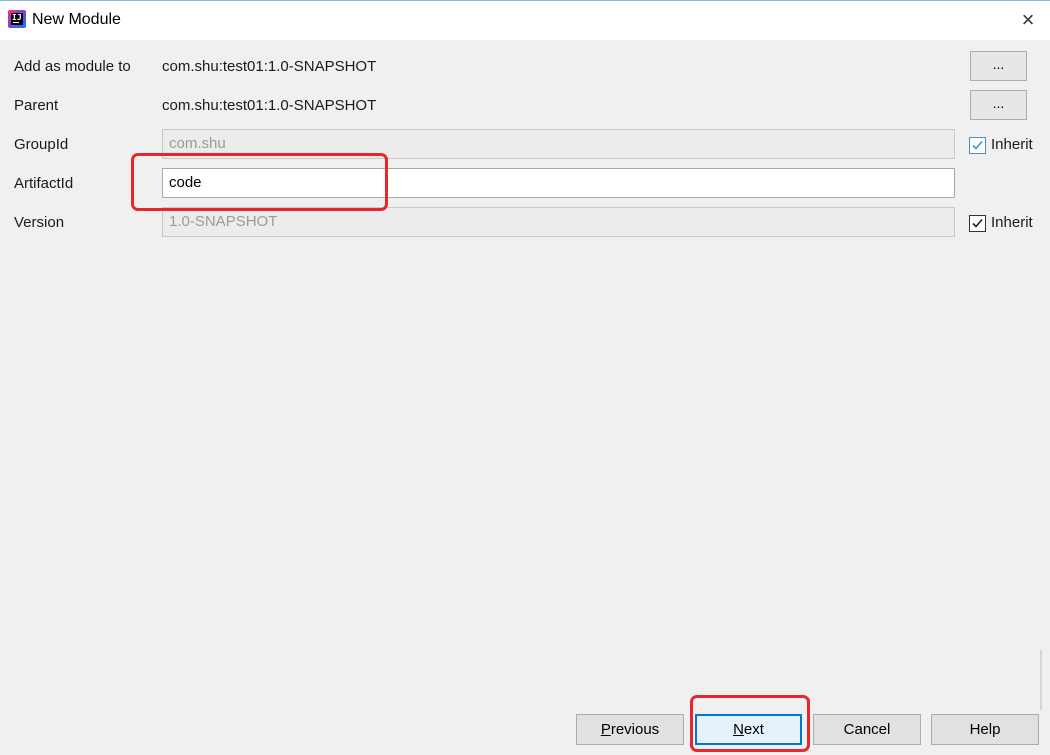 Image resolution: width=1050 pixels, height=755 pixels. I want to click on version-inherit-label: Inherit, so click(1012, 222).